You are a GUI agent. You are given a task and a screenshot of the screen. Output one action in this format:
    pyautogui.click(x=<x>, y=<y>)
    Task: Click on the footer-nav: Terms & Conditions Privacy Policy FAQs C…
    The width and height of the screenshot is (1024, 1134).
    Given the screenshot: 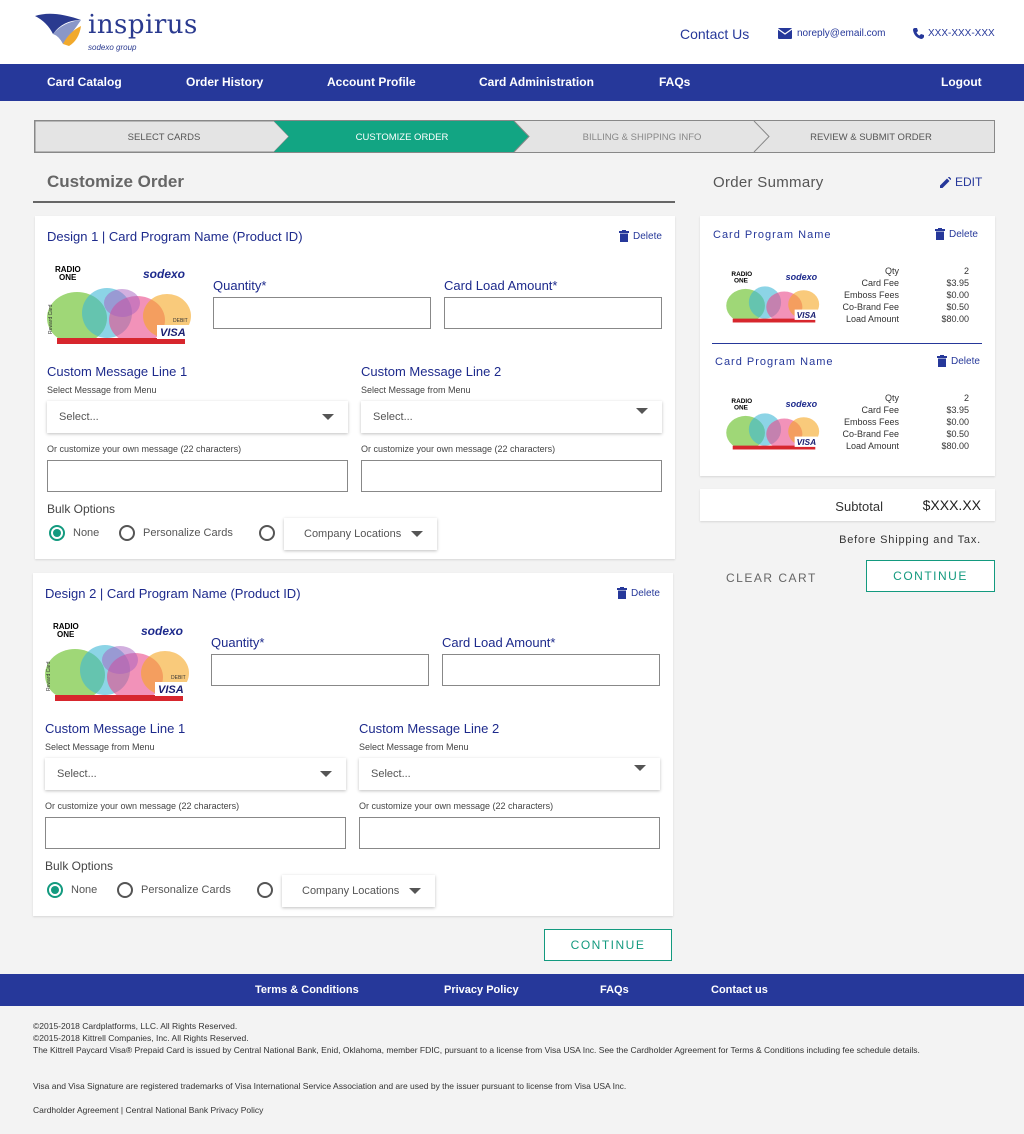 What is the action you would take?
    pyautogui.click(x=512, y=990)
    